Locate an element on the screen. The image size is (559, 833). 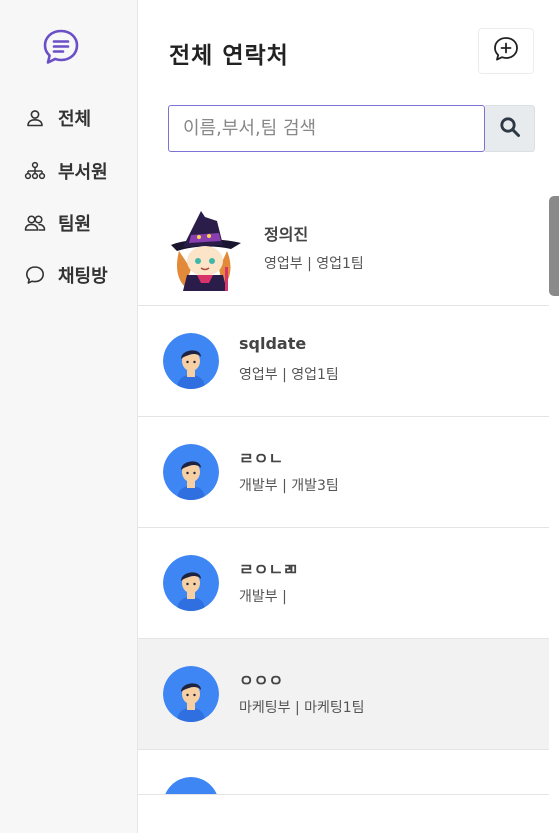
sidebar-item-label: 전체 is located at coordinates (75, 119).